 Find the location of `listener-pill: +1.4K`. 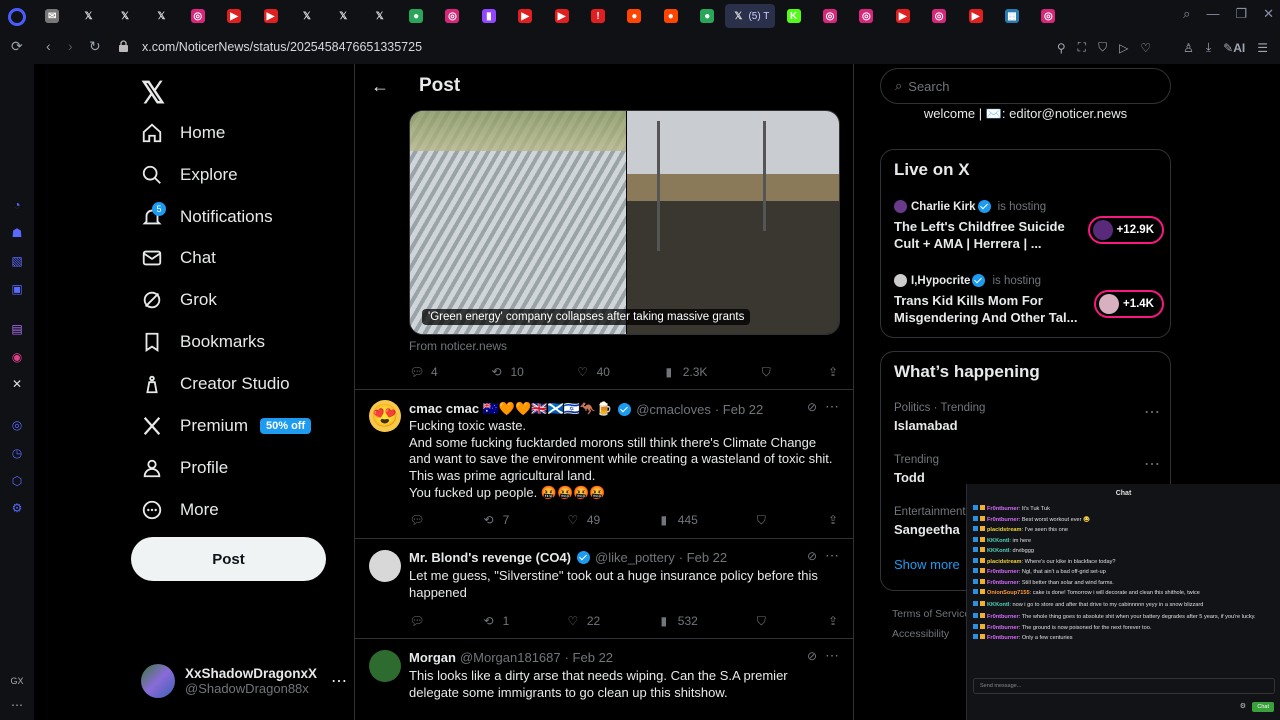

listener-pill: +1.4K is located at coordinates (1128, 304).